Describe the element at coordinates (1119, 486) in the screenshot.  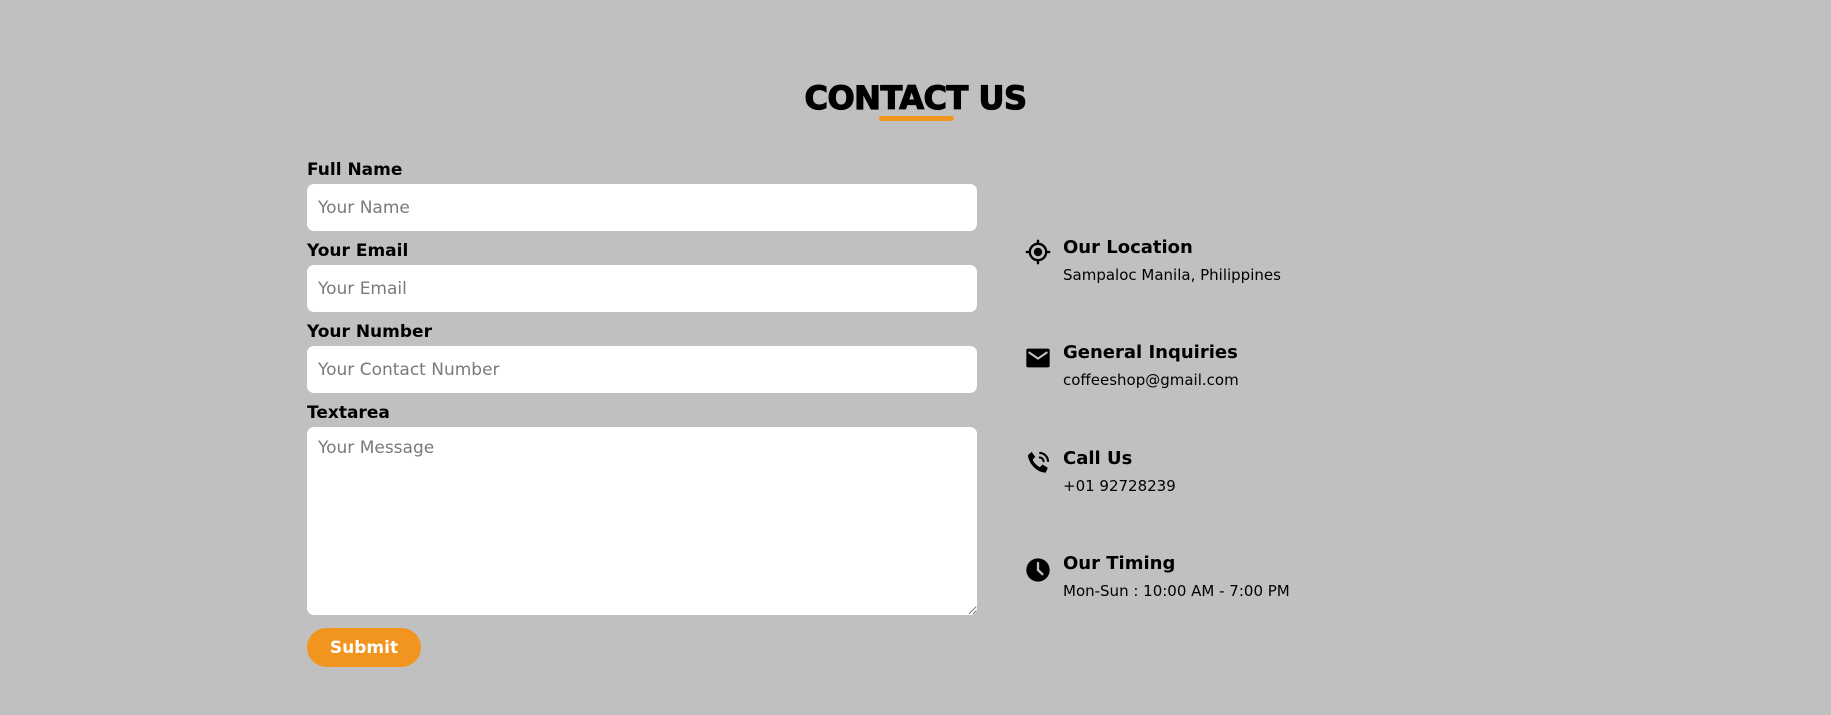
I see `call-text: +01 92728239` at that location.